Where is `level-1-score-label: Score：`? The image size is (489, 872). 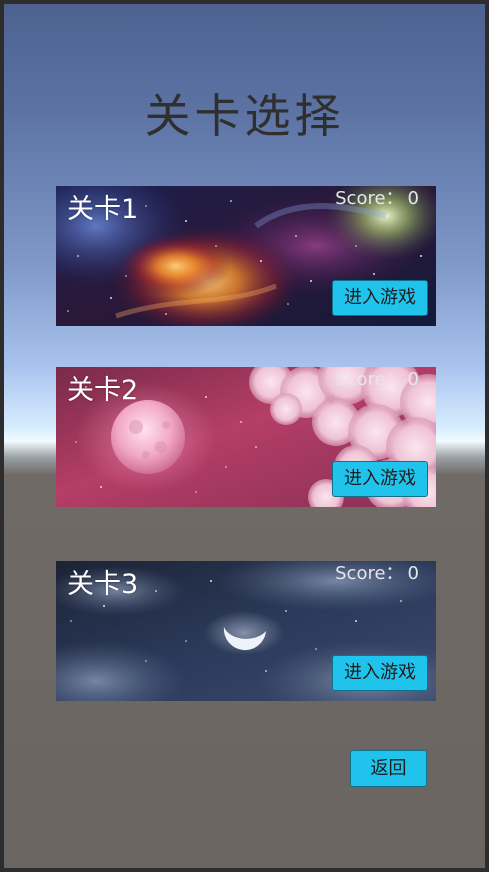 level-1-score-label: Score： is located at coordinates (369, 198).